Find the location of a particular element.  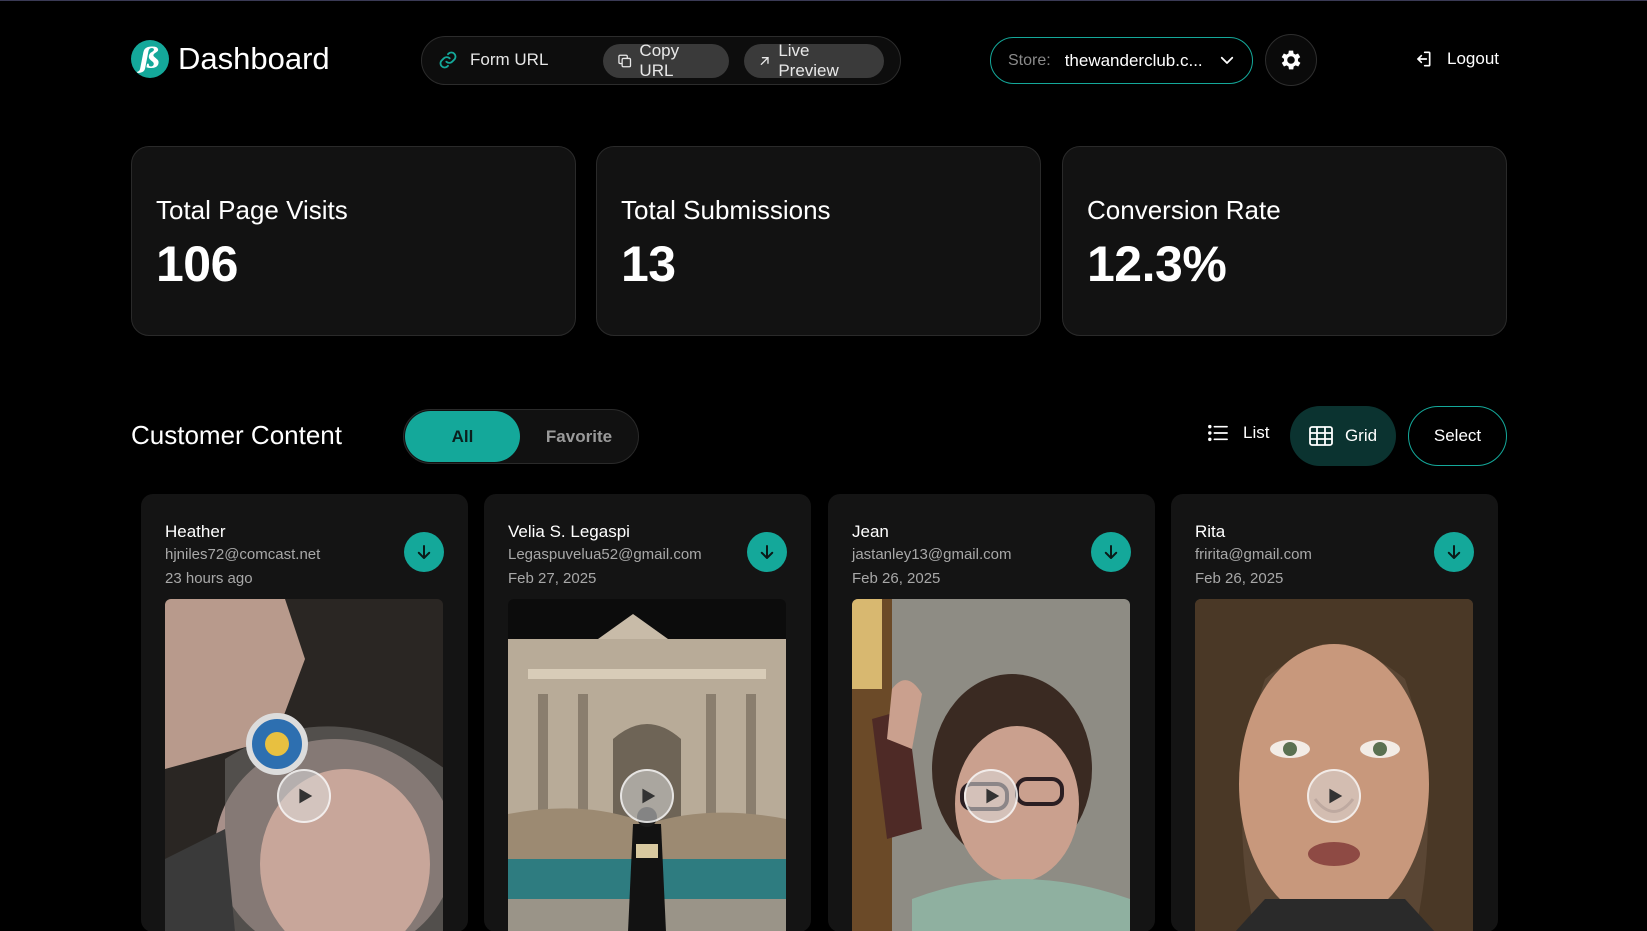

section-title: Customer Content is located at coordinates (236, 435).